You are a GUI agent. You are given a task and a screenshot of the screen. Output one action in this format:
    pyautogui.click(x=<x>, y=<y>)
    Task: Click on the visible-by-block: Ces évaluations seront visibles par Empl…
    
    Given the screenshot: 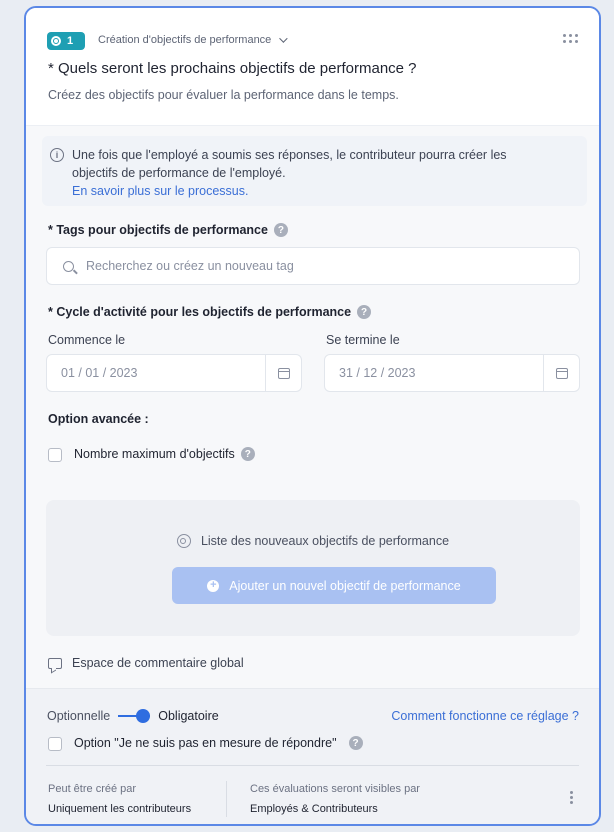 What is the action you would take?
    pyautogui.click(x=335, y=799)
    